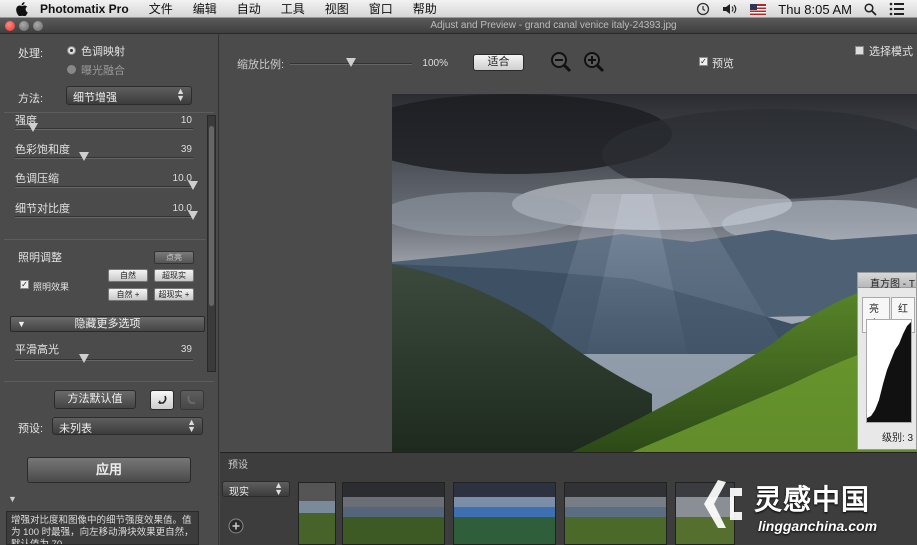 The height and width of the screenshot is (545, 917). Describe the element at coordinates (561, 63) in the screenshot. I see `zoom-out-icon` at that location.